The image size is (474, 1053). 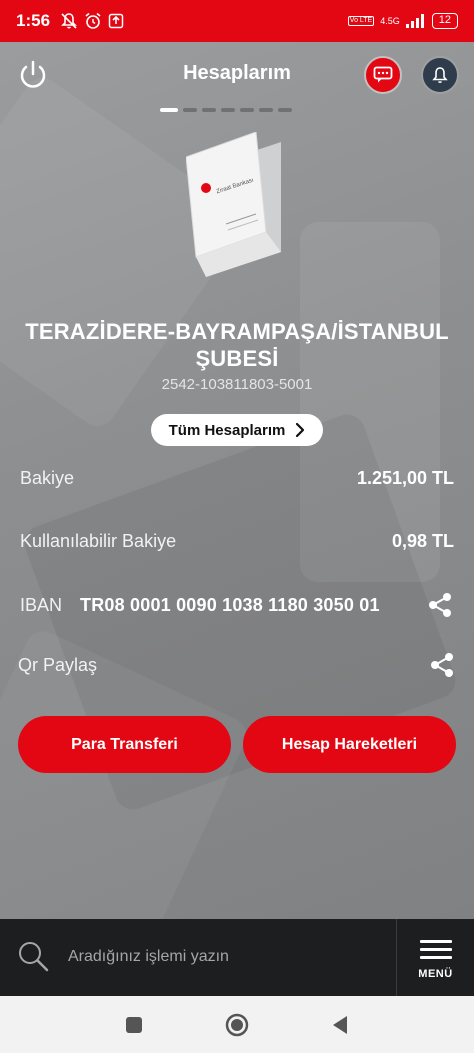 I want to click on menu-button: MENÜ, so click(x=435, y=957).